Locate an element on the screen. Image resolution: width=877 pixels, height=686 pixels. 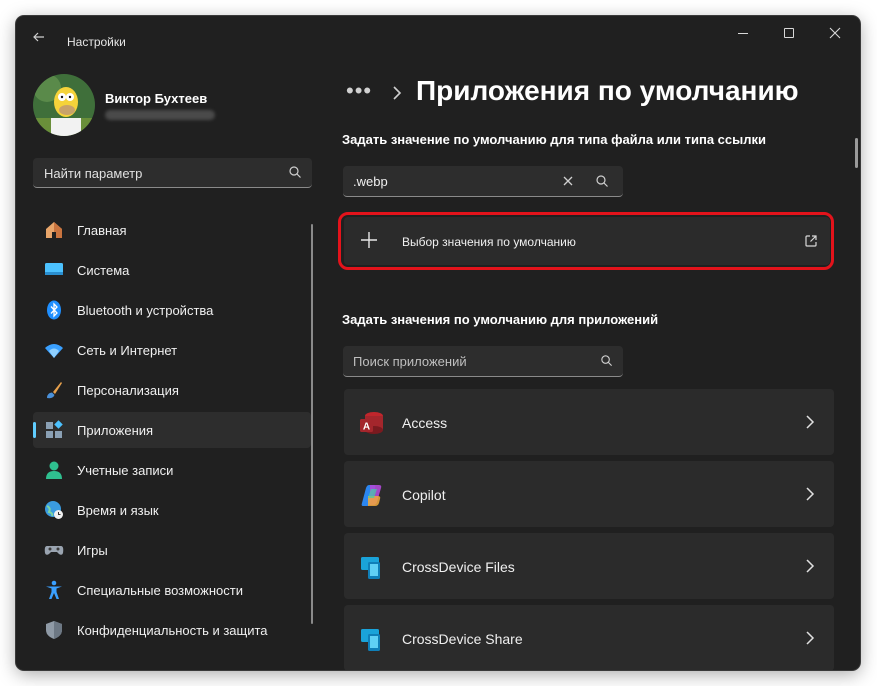
home-icon is located at coordinates (54, 230).